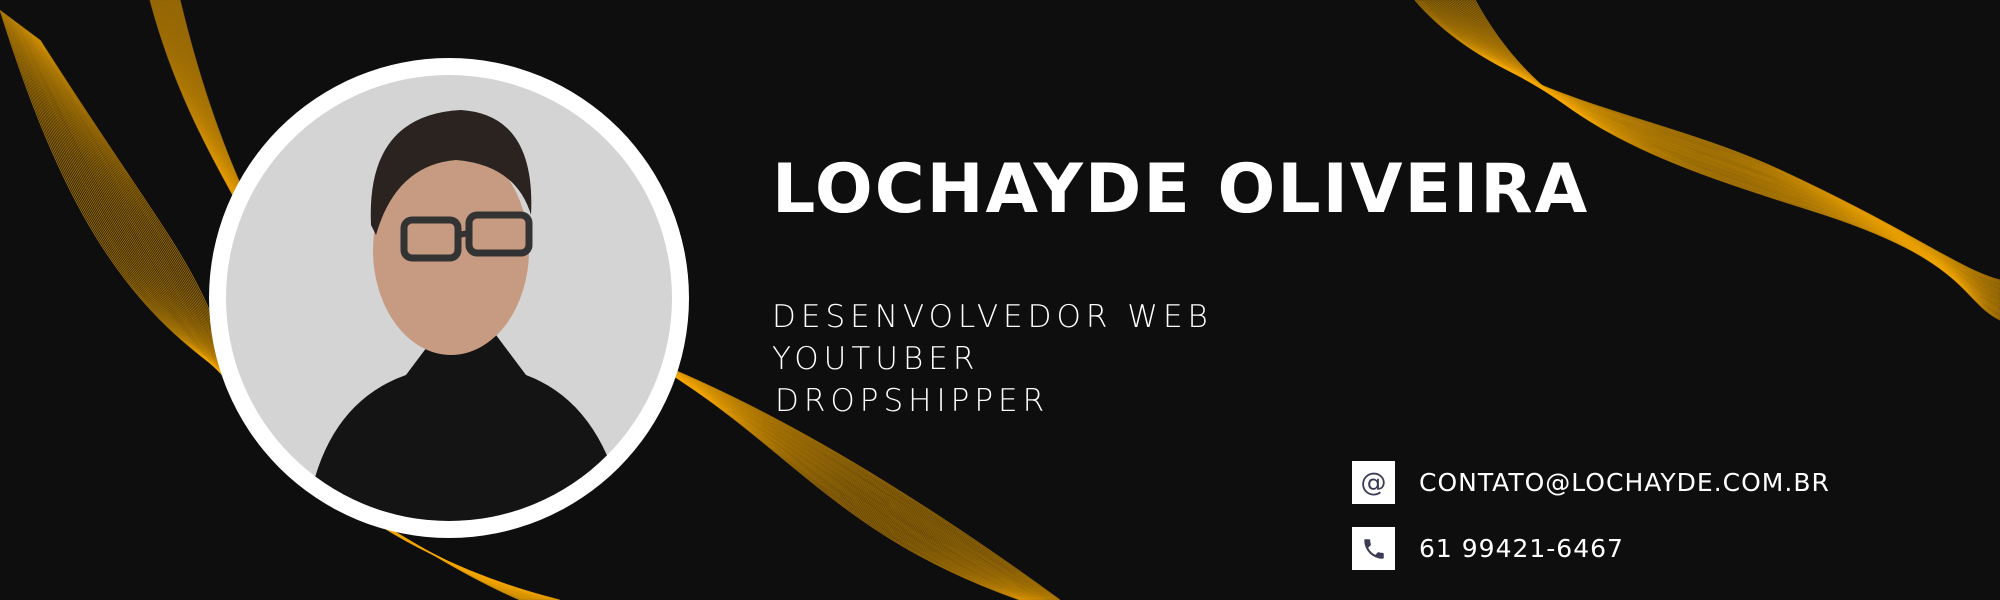 Image resolution: width=2000 pixels, height=600 pixels. What do you see at coordinates (1373, 482) in the screenshot?
I see `at-icon: @` at bounding box center [1373, 482].